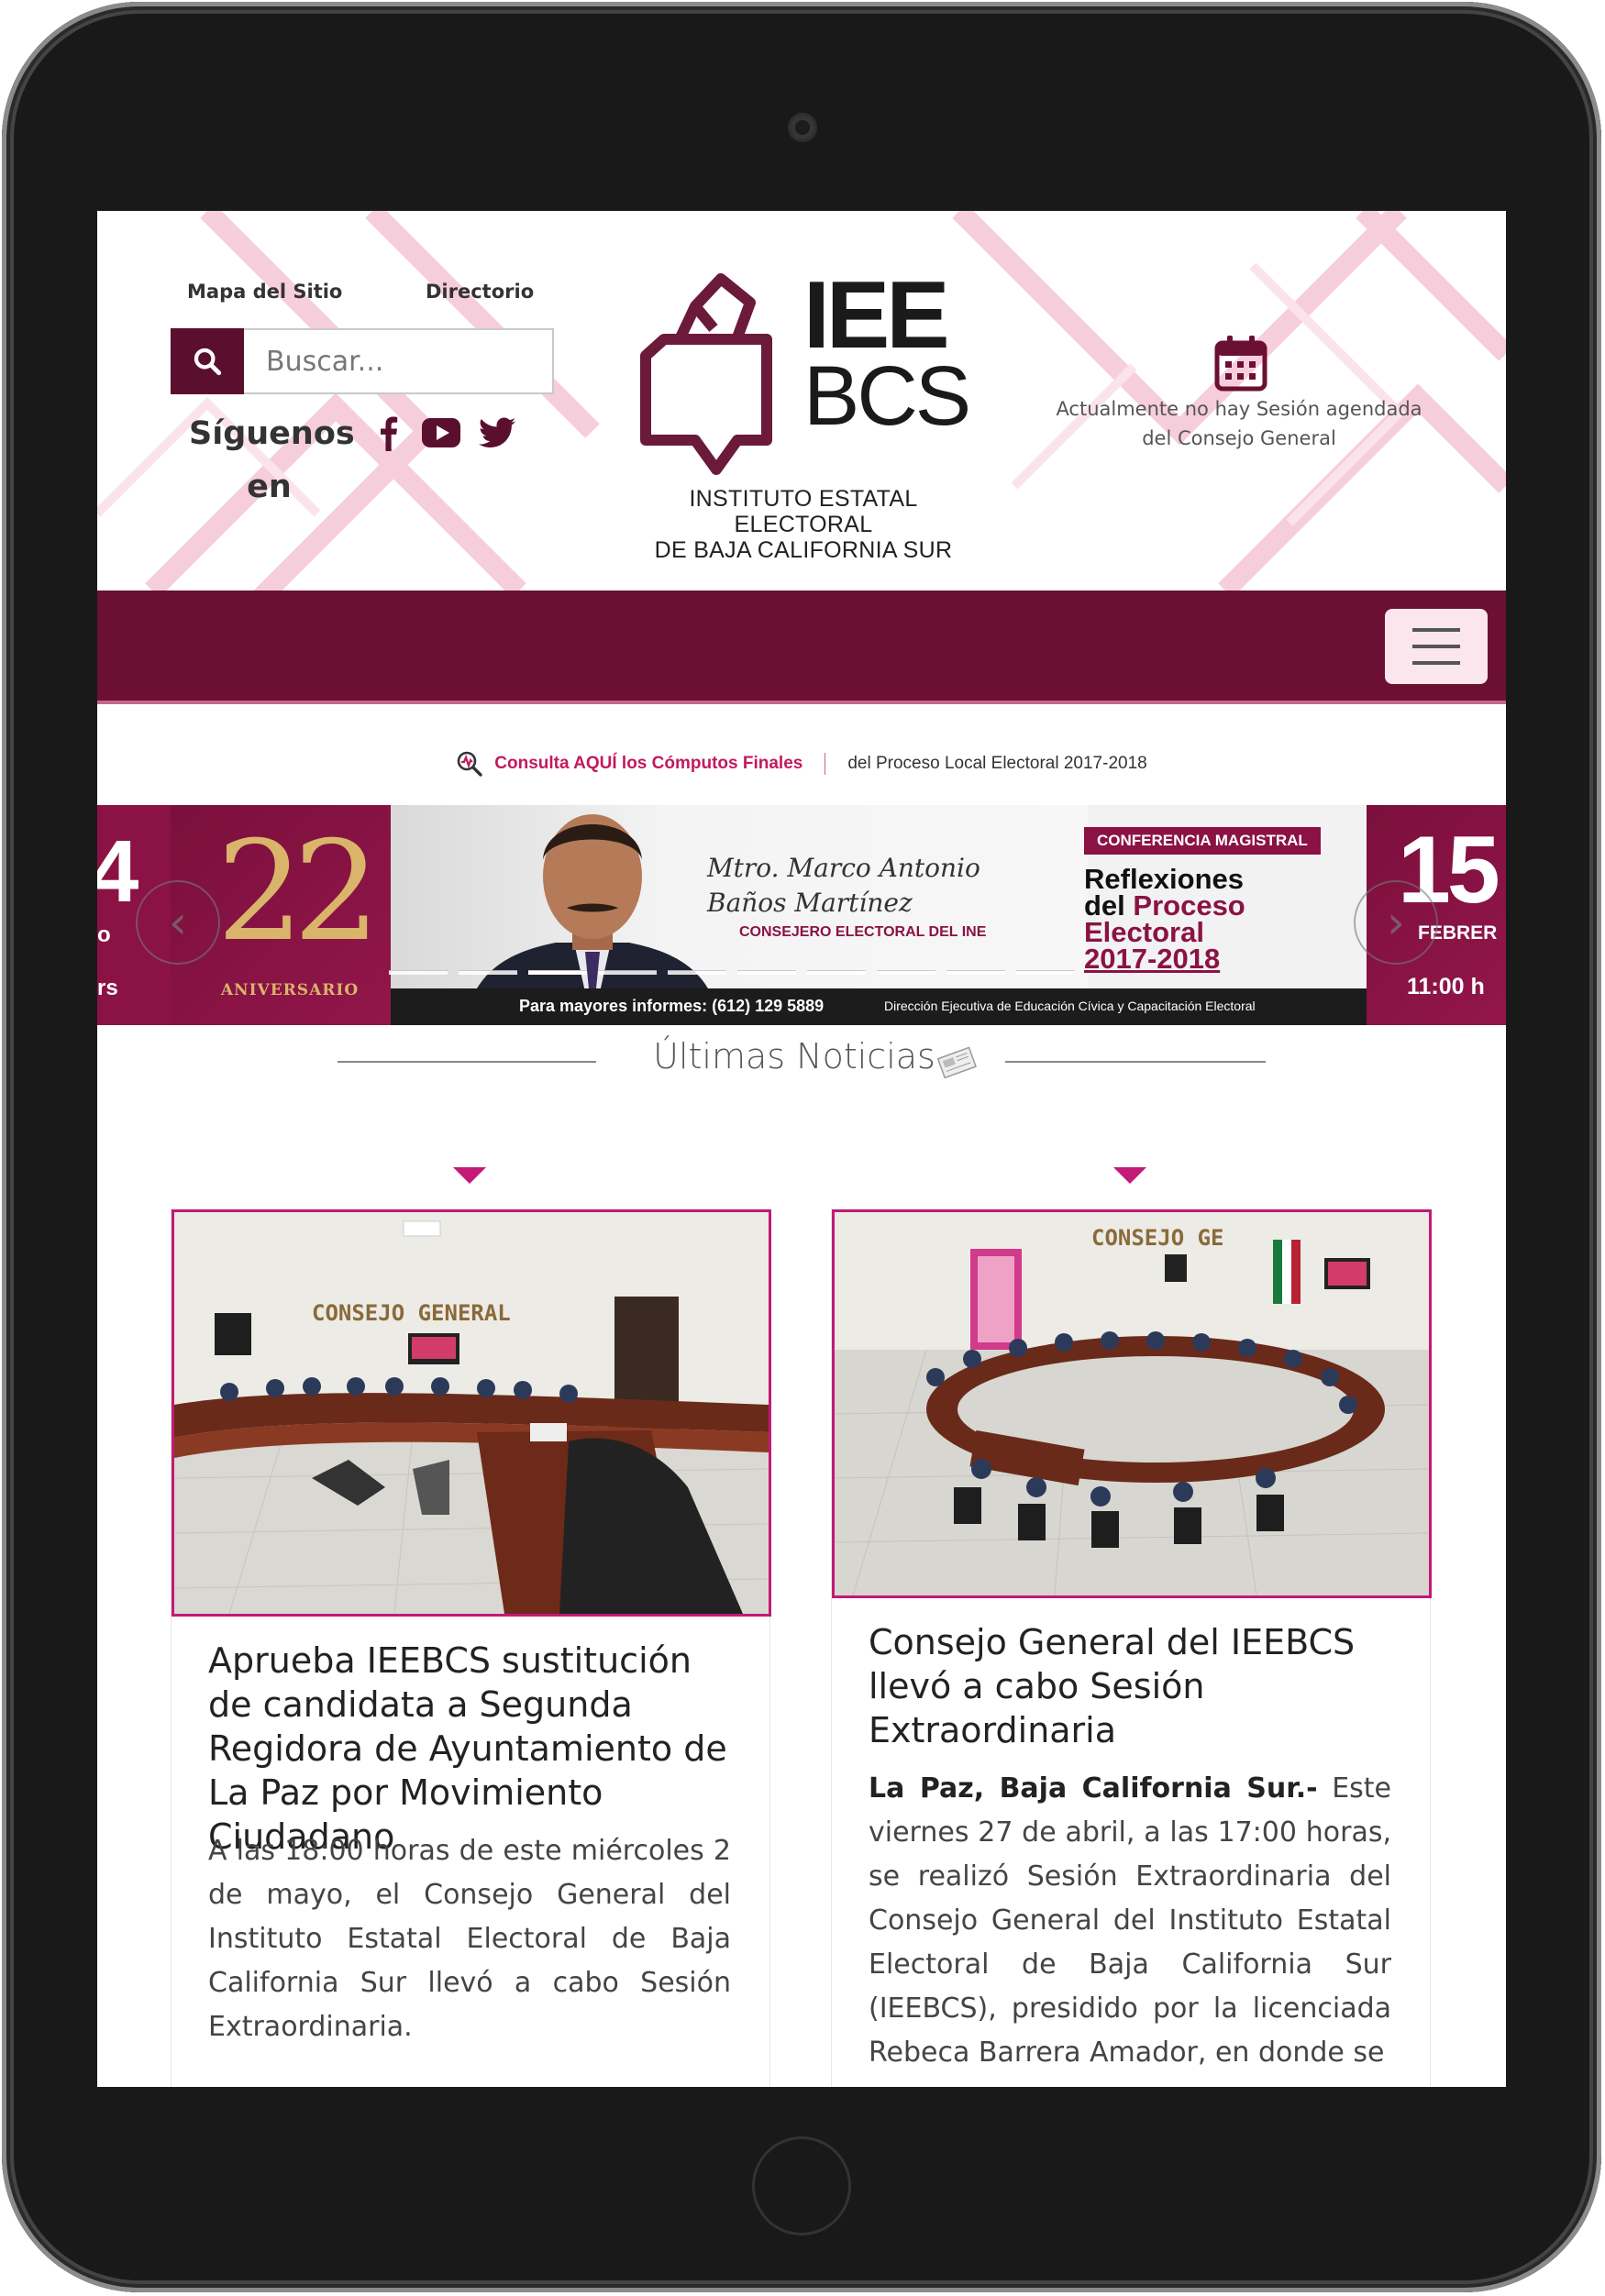 Image resolution: width=1605 pixels, height=2296 pixels. What do you see at coordinates (876, 315) in the screenshot?
I see `logo-text-iee: IEE` at bounding box center [876, 315].